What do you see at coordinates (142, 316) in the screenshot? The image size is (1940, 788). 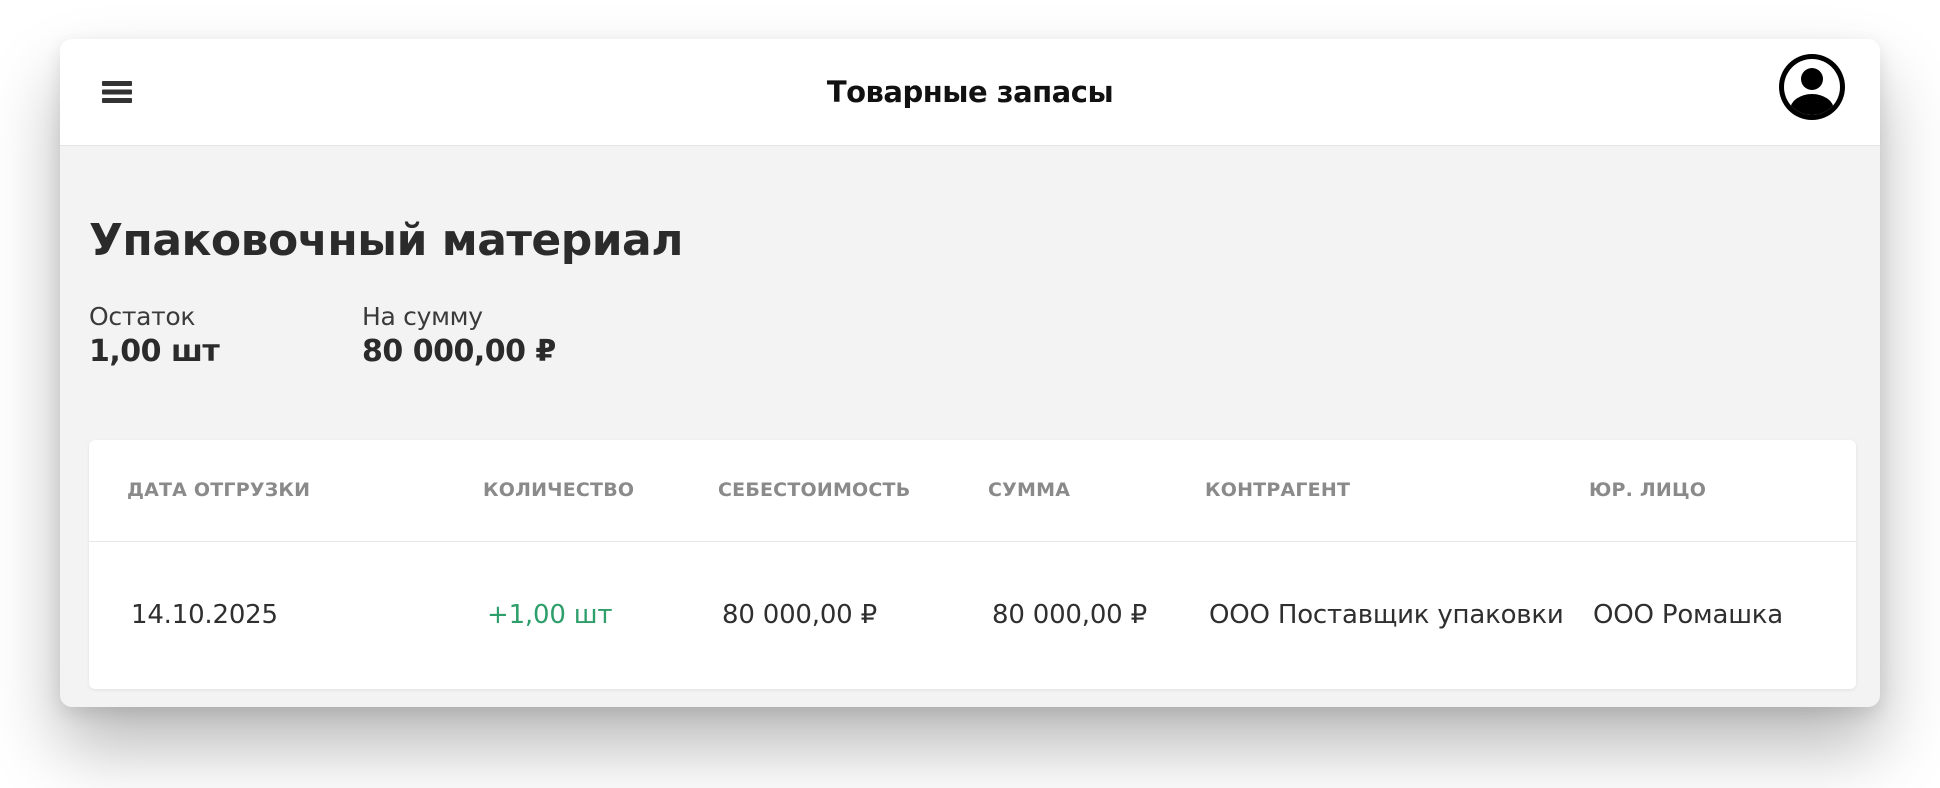 I see `stat-remaining-label: Остаток` at bounding box center [142, 316].